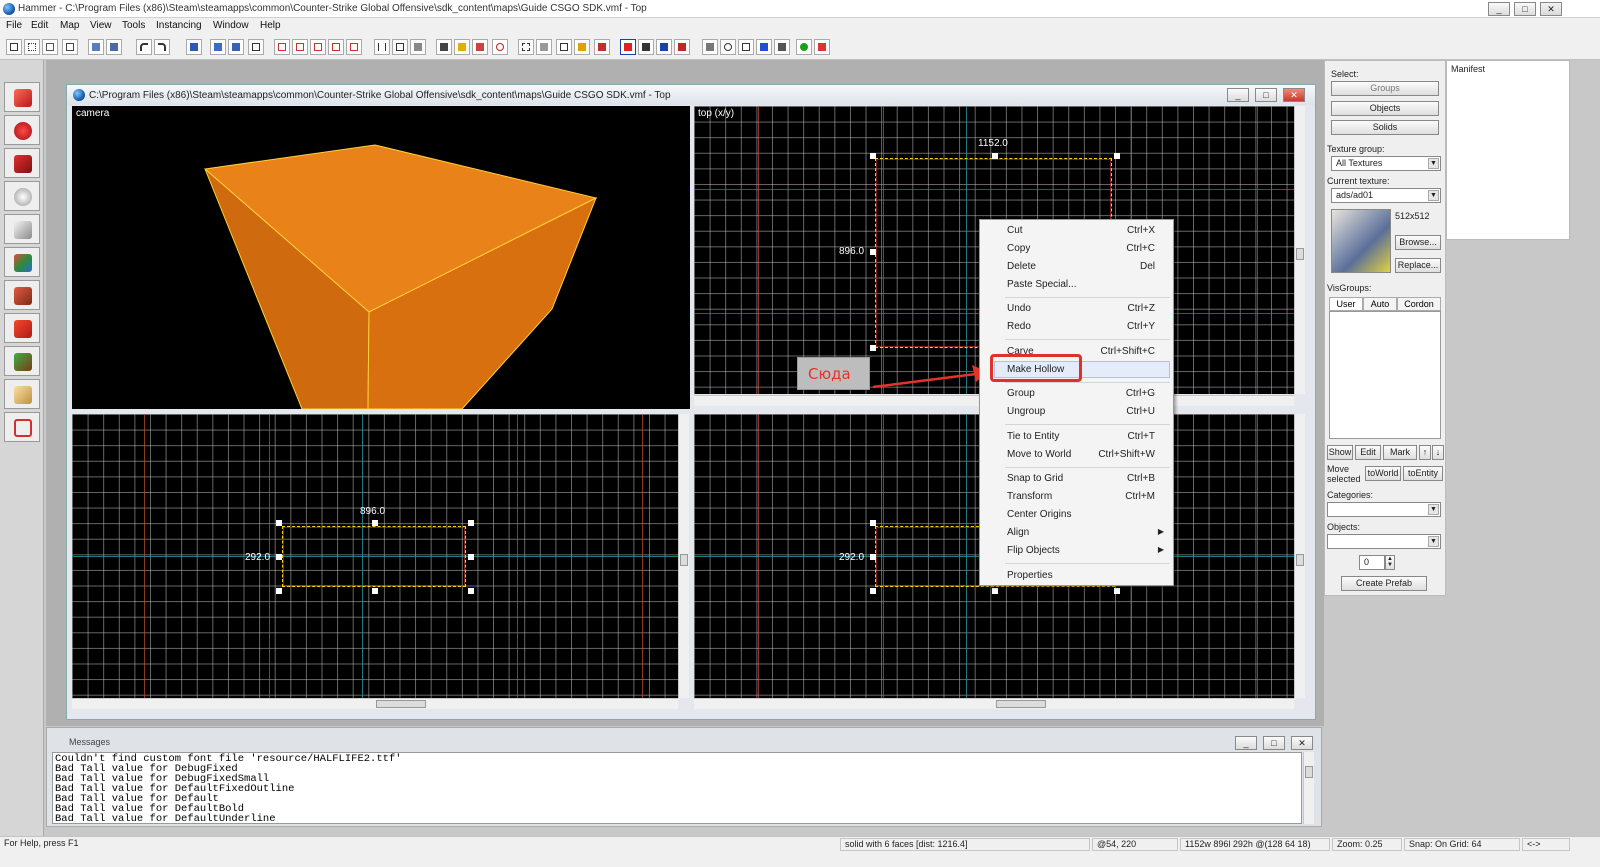  Describe the element at coordinates (1075, 248) in the screenshot. I see `context-menu-item-copy: Copy Ctrl+C` at that location.